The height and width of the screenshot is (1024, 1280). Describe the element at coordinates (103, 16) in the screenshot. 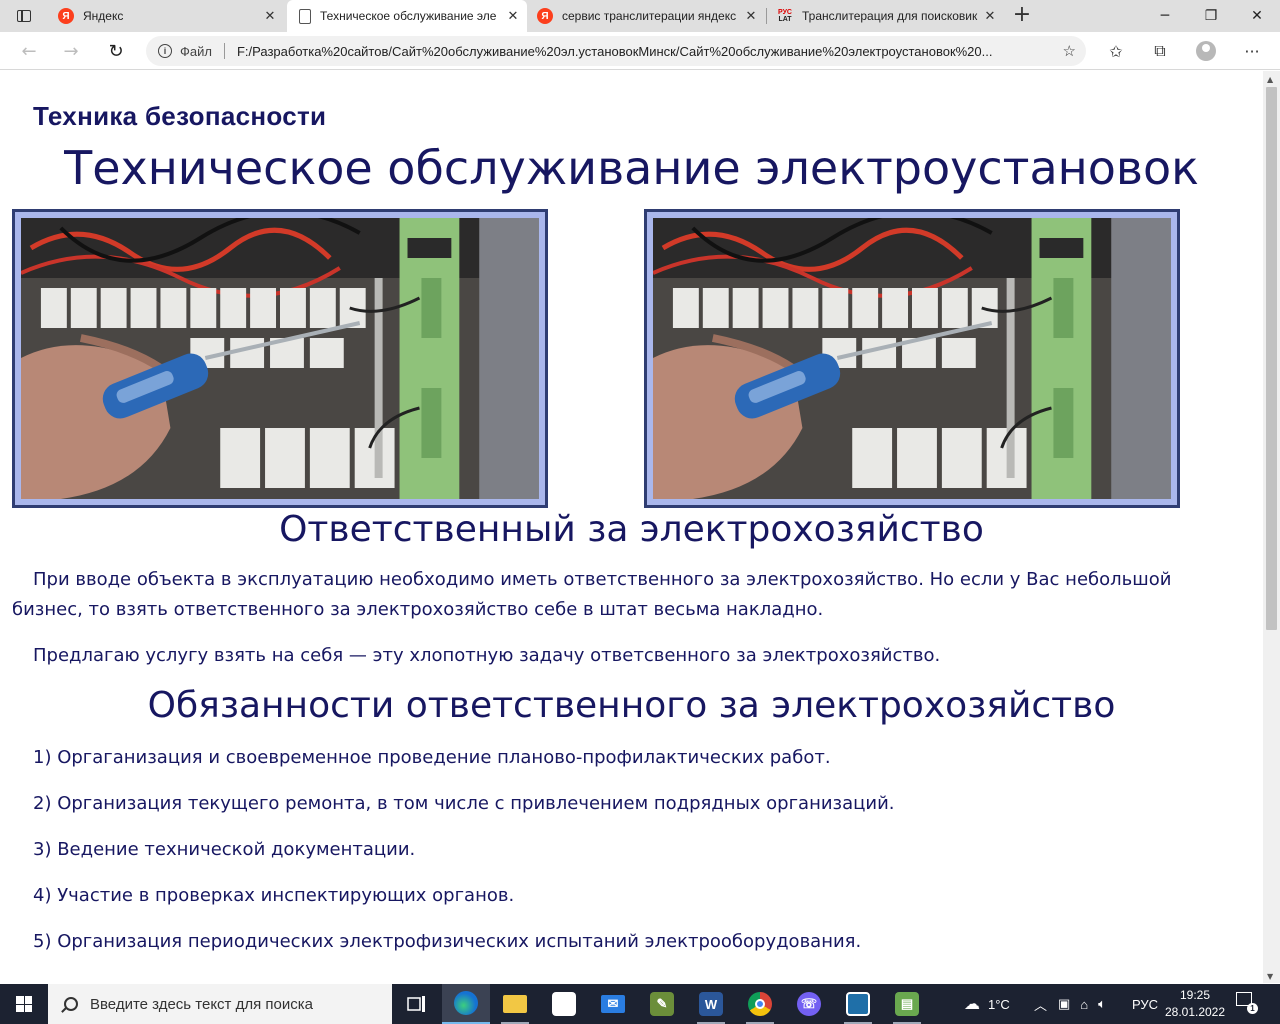

I see `tab-title: Яндекс` at that location.